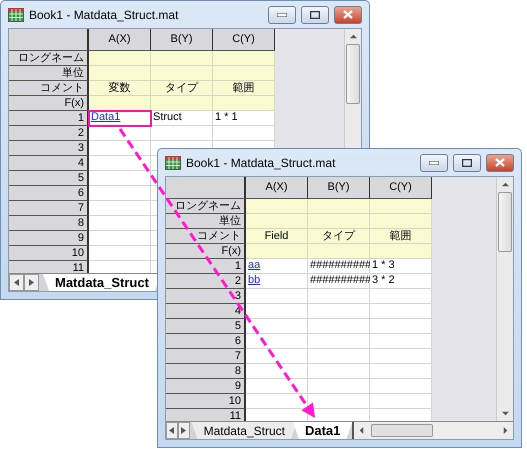 The image size is (527, 449). What do you see at coordinates (401, 266) in the screenshot?
I see `table-cell: 1 * 3` at bounding box center [401, 266].